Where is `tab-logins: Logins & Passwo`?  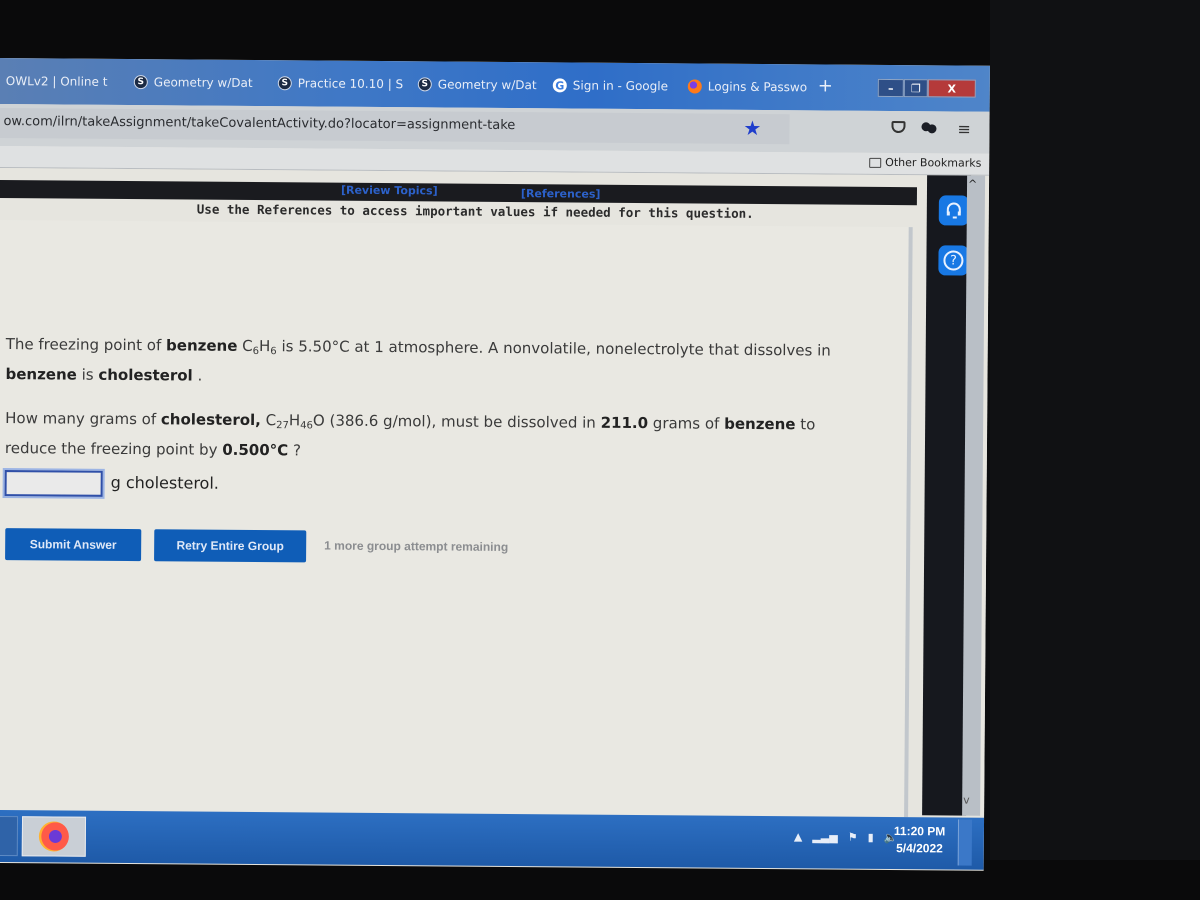 tab-logins: Logins & Passwo is located at coordinates (747, 86).